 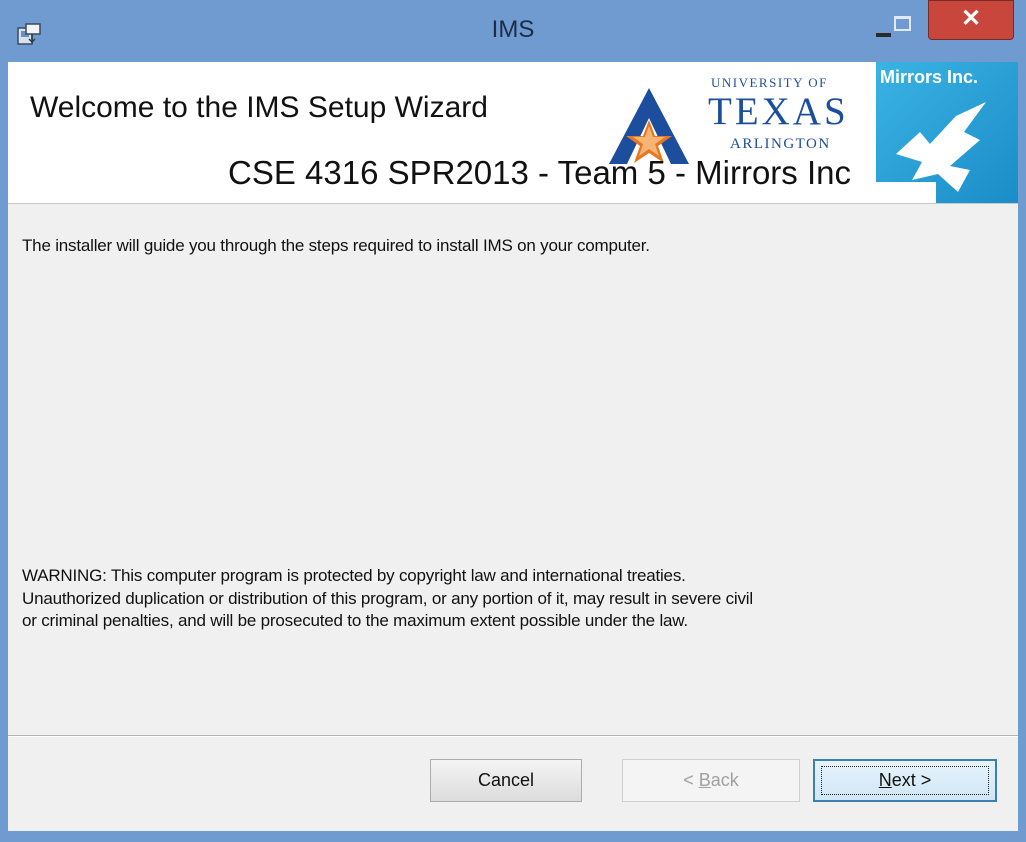 What do you see at coordinates (724, 780) in the screenshot?
I see `back-rest: ack` at bounding box center [724, 780].